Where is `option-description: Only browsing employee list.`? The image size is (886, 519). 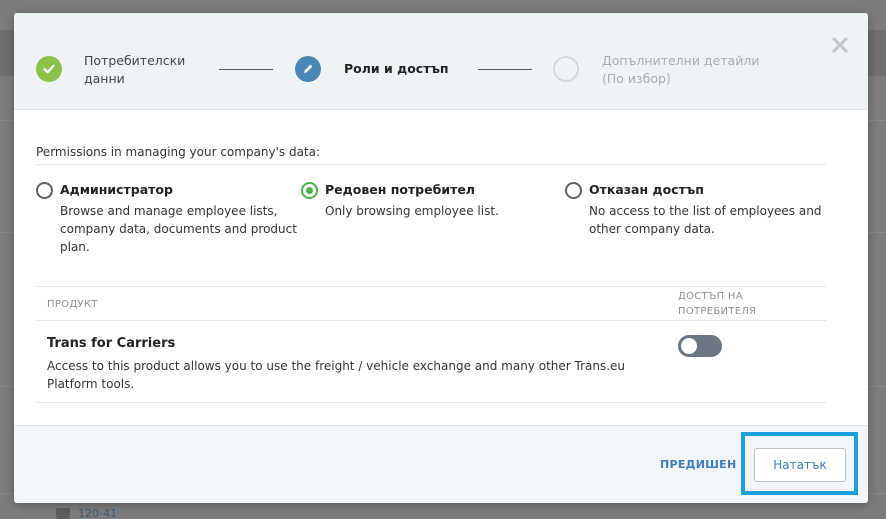 option-description: Only browsing employee list. is located at coordinates (412, 211).